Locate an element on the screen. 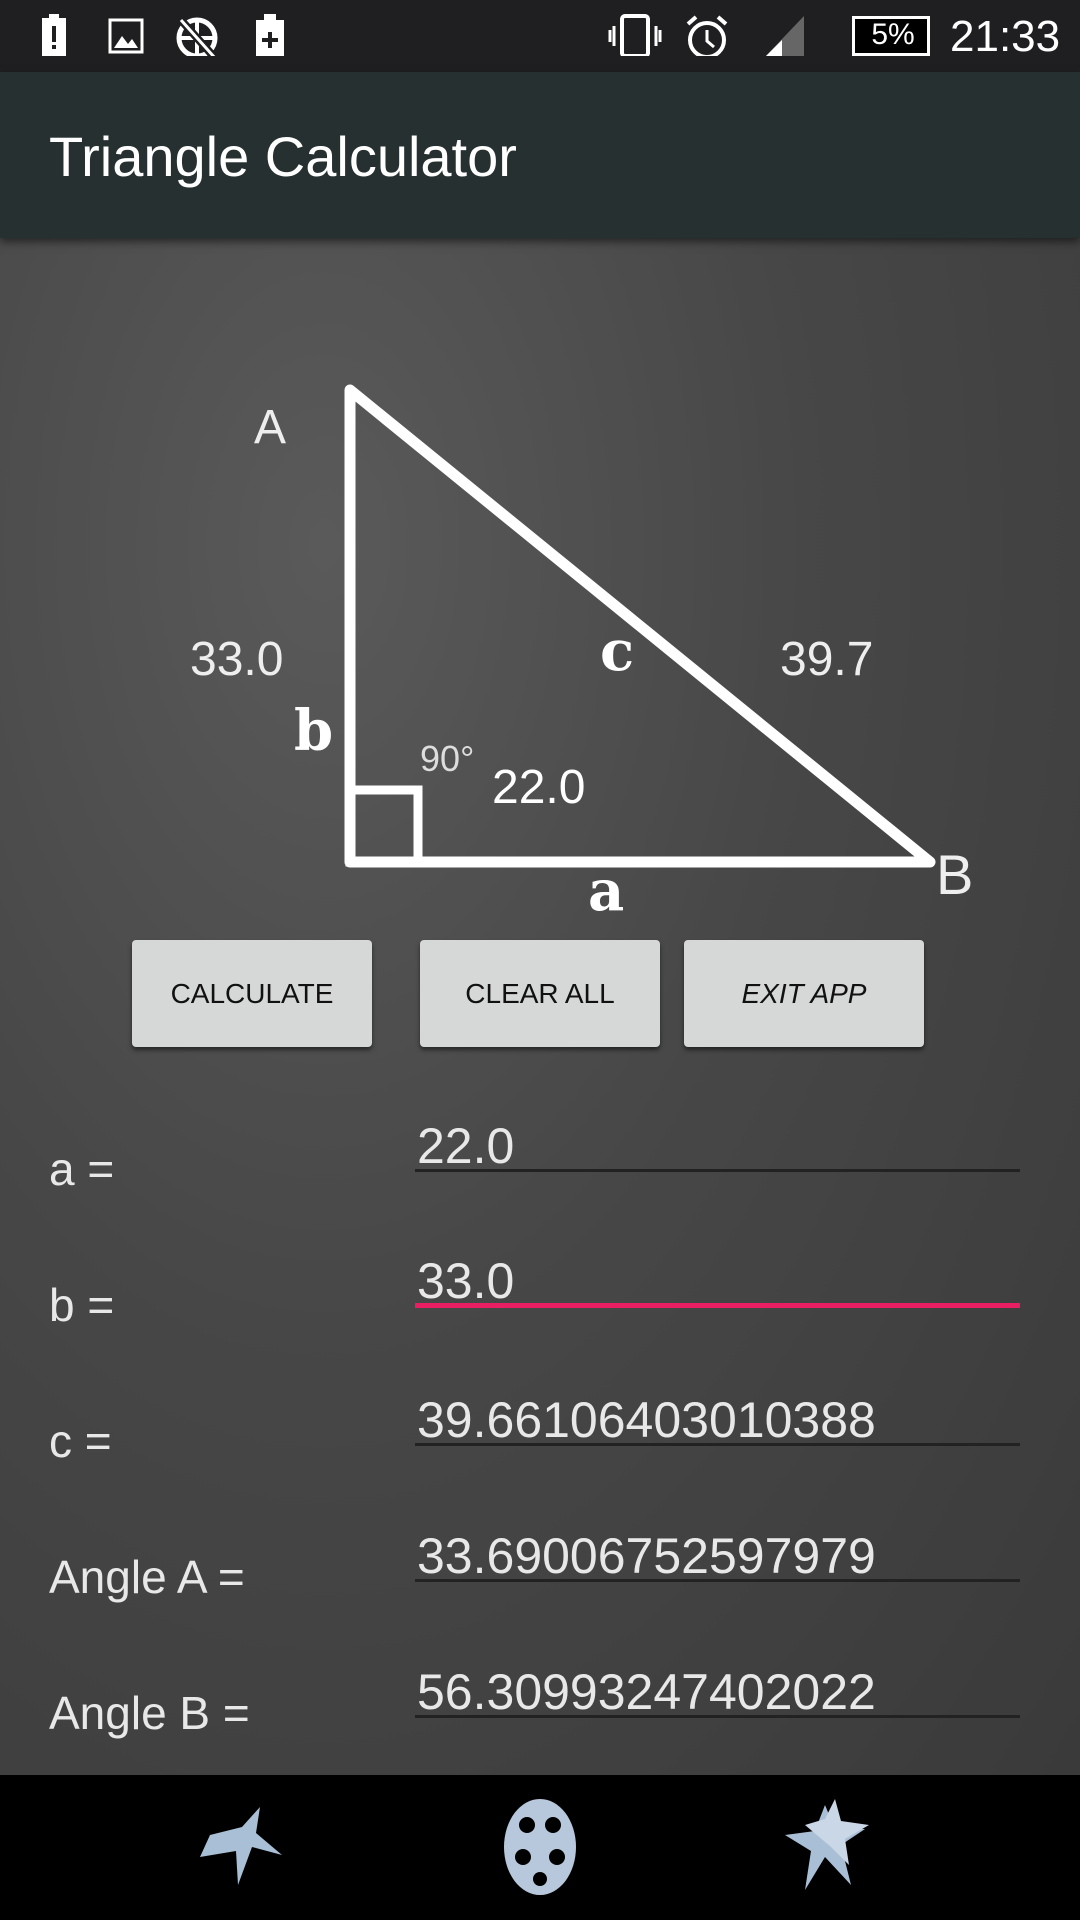 Image resolution: width=1080 pixels, height=1920 pixels. side-c-letter: c is located at coordinates (617, 651).